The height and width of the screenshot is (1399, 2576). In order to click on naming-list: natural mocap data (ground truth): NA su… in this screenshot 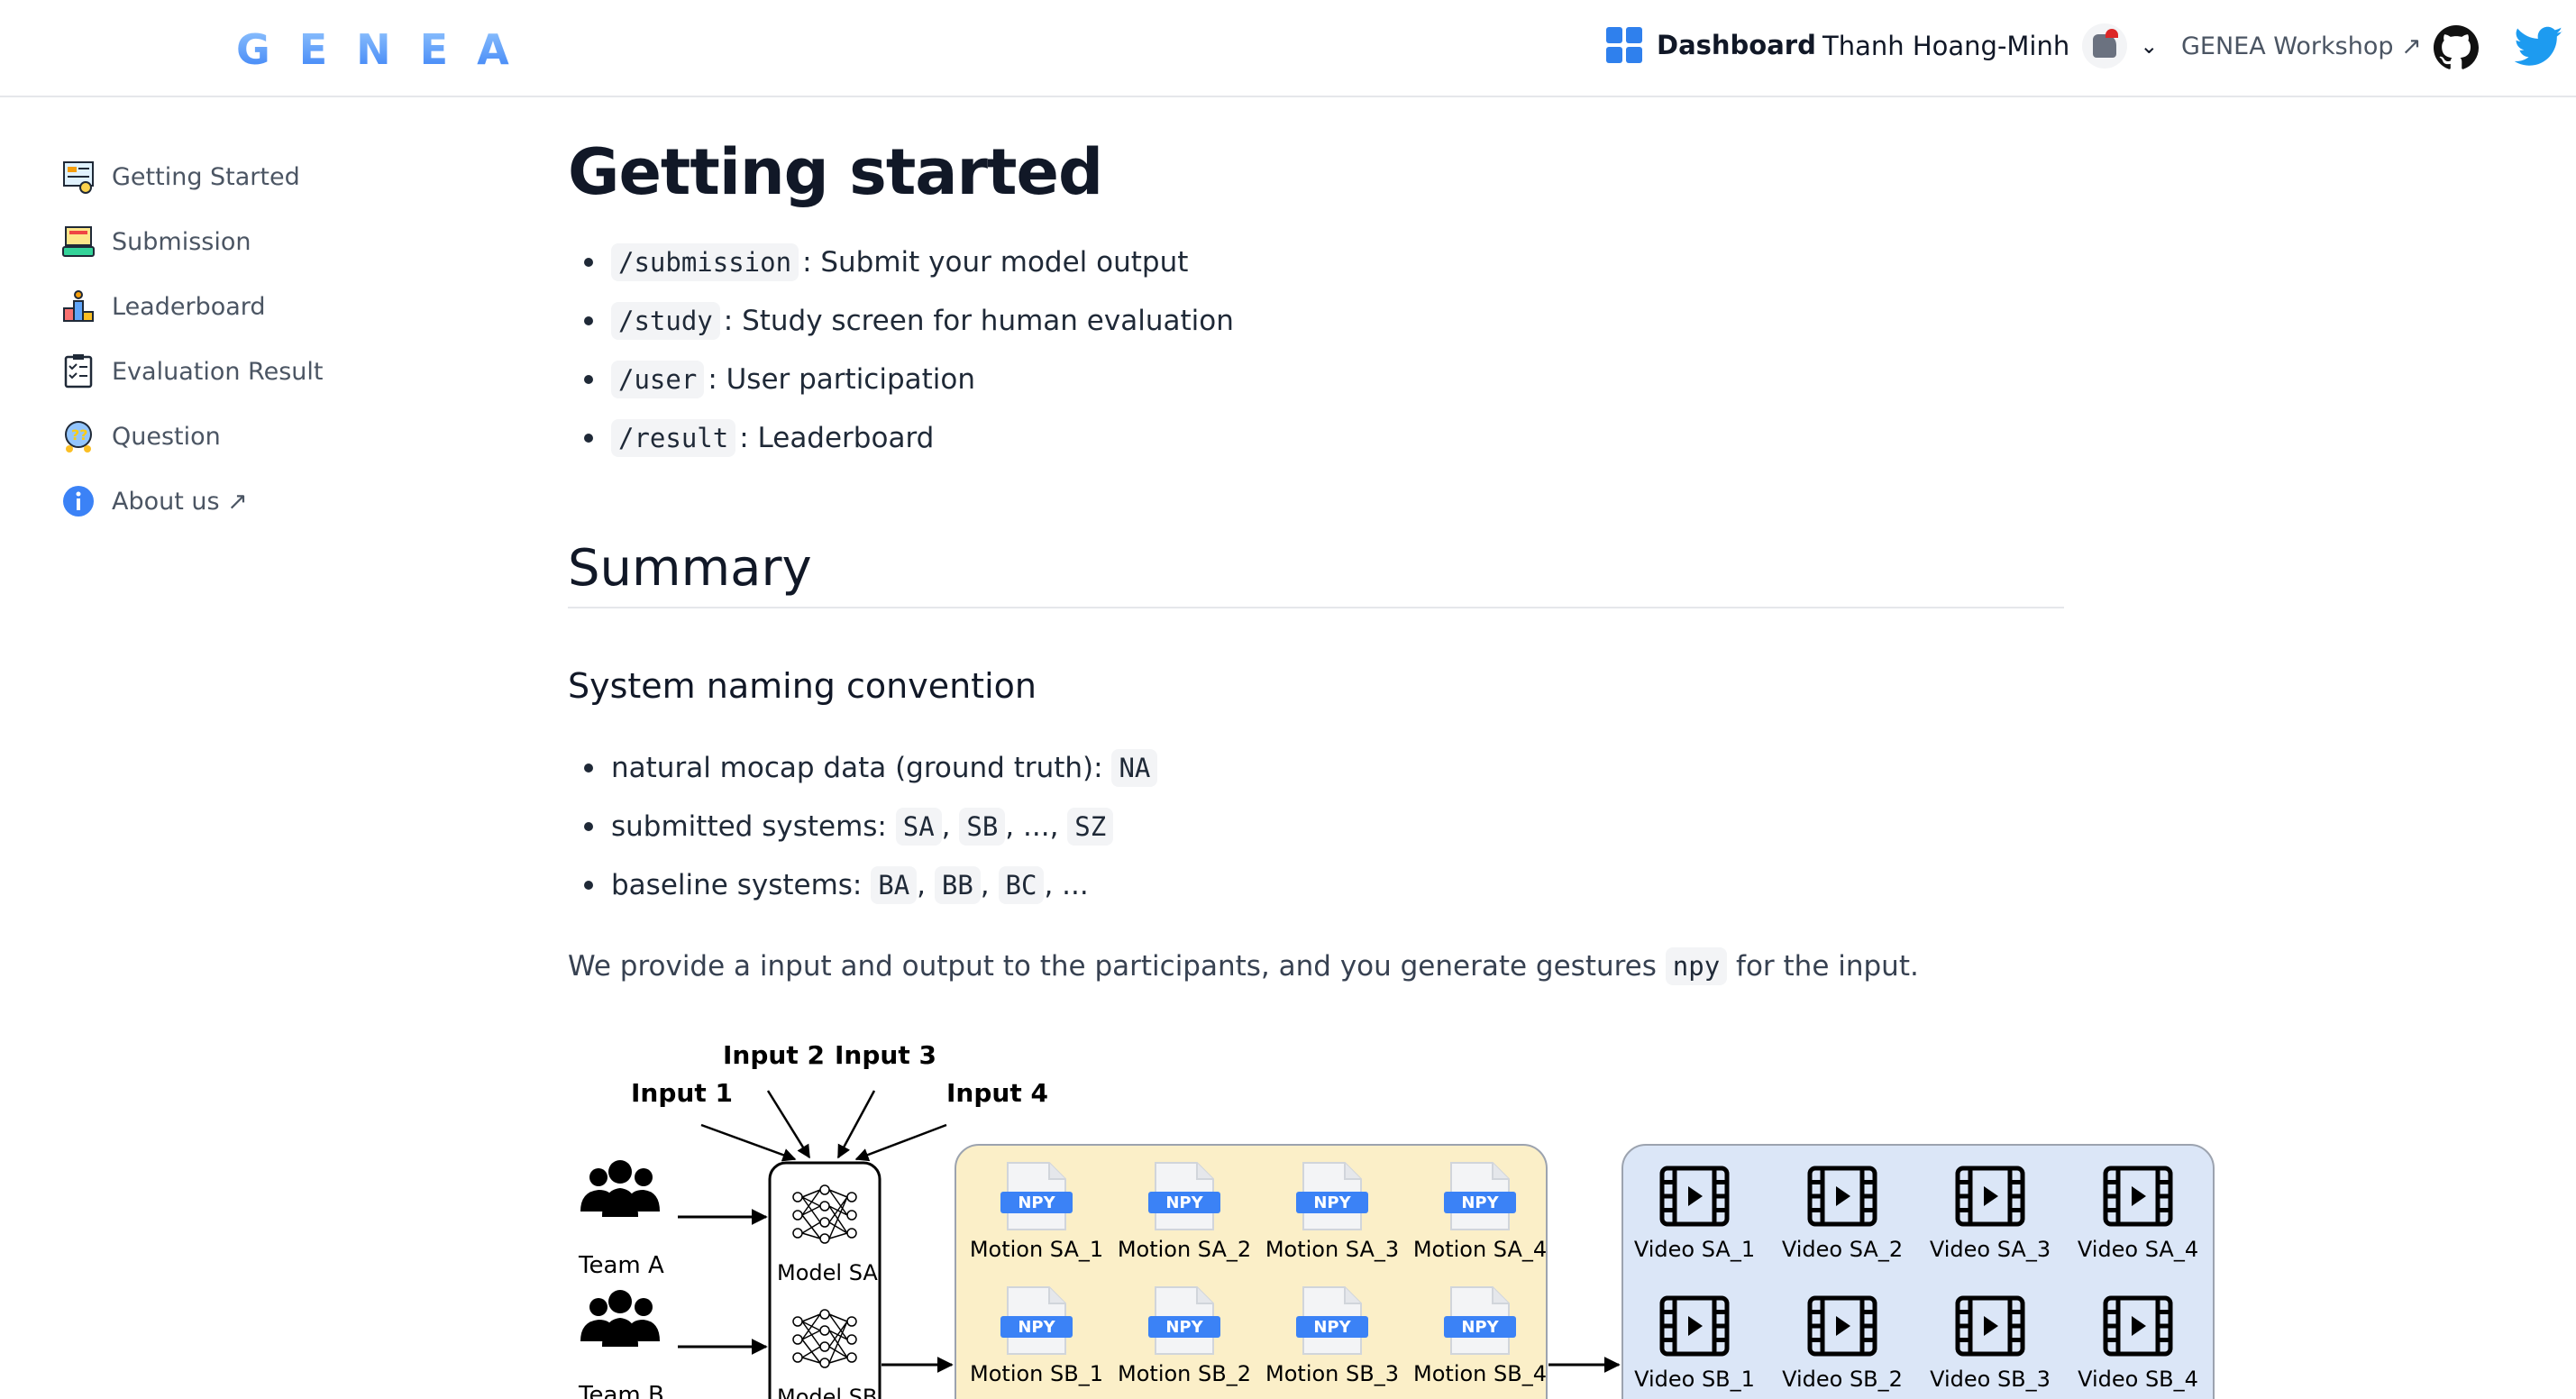, I will do `click(1316, 826)`.